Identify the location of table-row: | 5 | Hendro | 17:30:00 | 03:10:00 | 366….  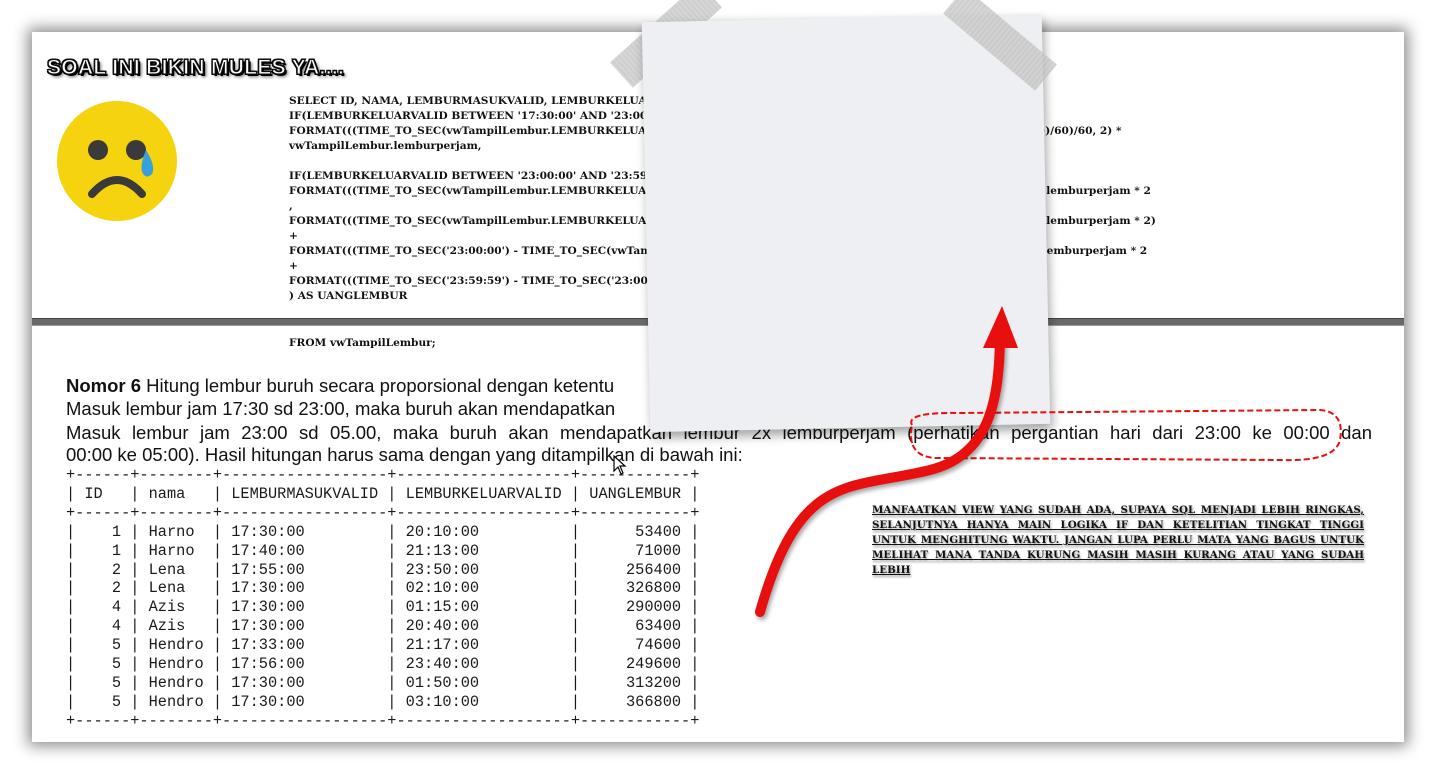
(383, 701).